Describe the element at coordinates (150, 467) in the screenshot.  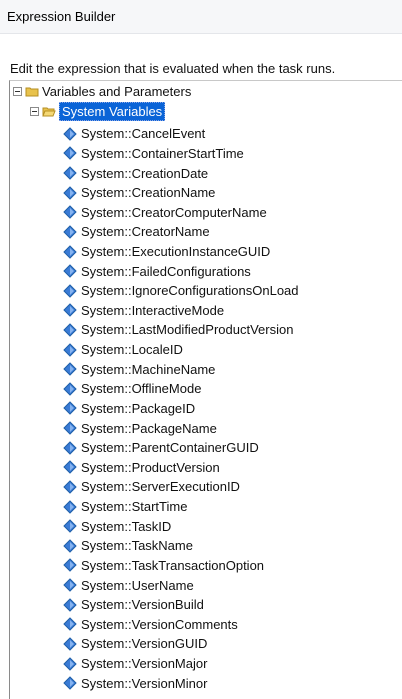
I see `variable-label: System::ProductVersion` at that location.